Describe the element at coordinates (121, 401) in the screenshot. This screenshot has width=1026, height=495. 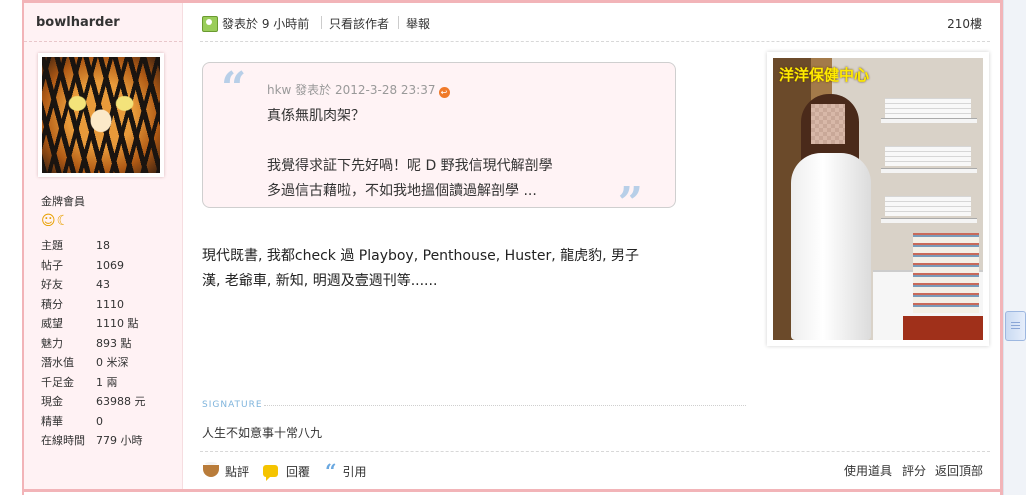
I see `stat-value: 63988 元` at that location.